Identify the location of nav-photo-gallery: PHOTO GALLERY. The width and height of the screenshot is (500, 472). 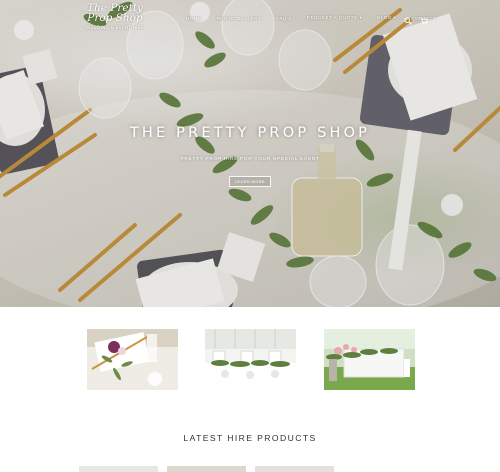
(239, 18).